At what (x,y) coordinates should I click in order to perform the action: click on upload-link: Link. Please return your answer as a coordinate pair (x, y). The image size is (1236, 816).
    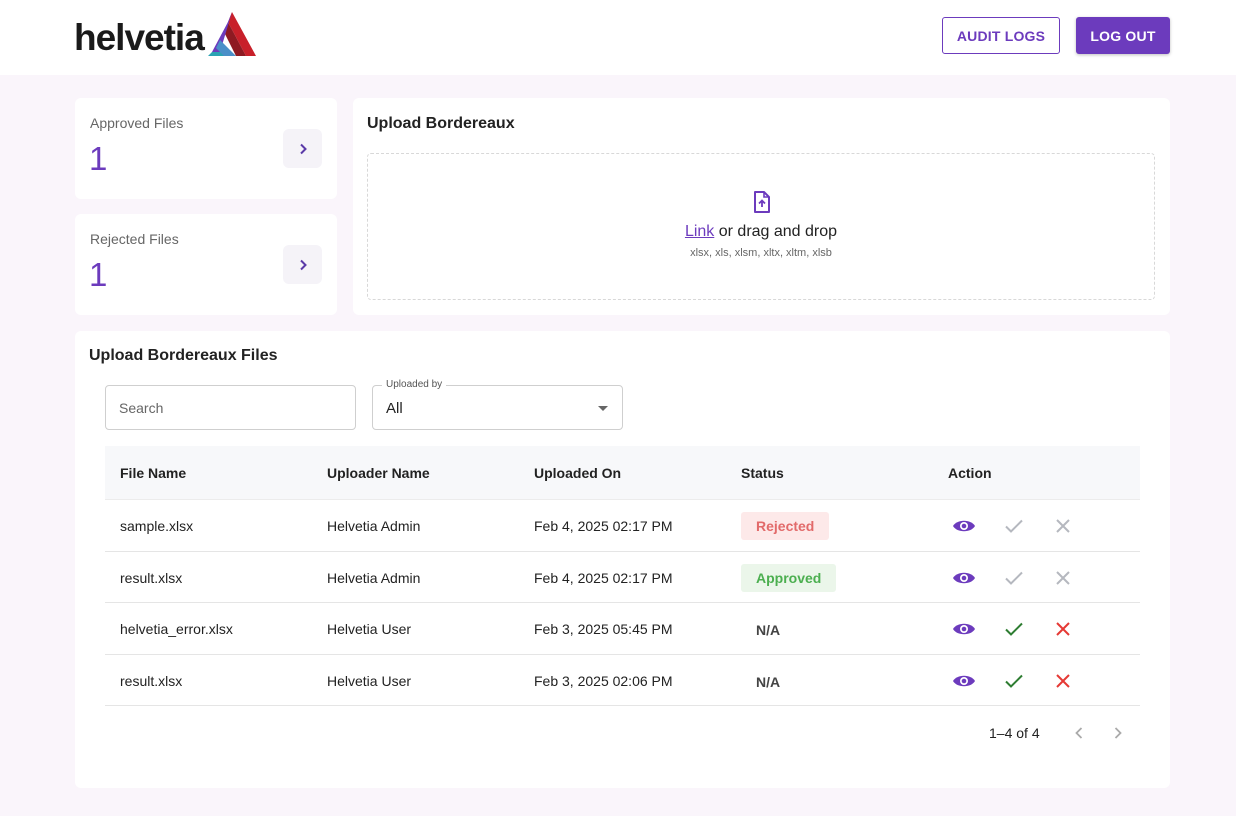
    Looking at the image, I should click on (699, 231).